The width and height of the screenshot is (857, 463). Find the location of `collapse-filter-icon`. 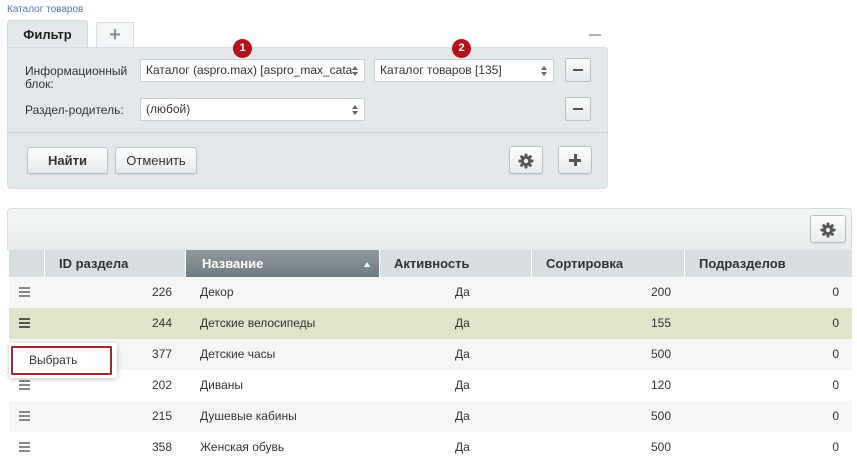

collapse-filter-icon is located at coordinates (595, 35).